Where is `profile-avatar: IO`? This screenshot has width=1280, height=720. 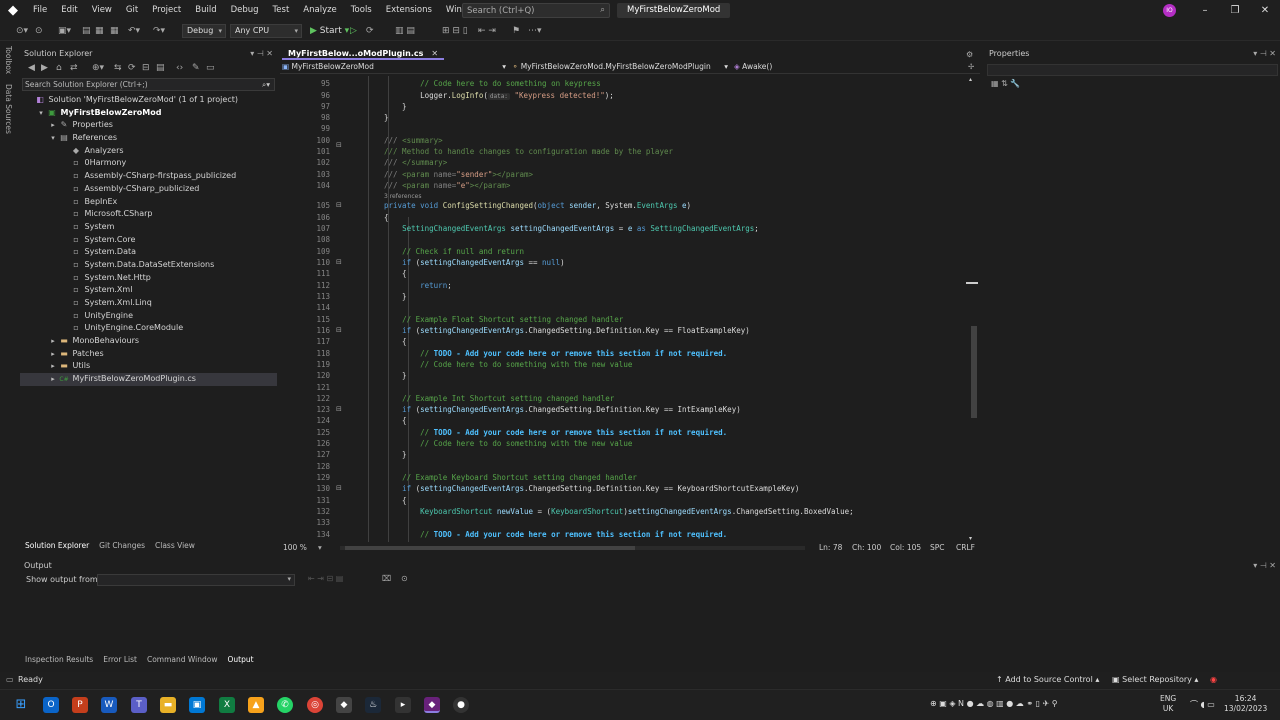 profile-avatar: IO is located at coordinates (1169, 10).